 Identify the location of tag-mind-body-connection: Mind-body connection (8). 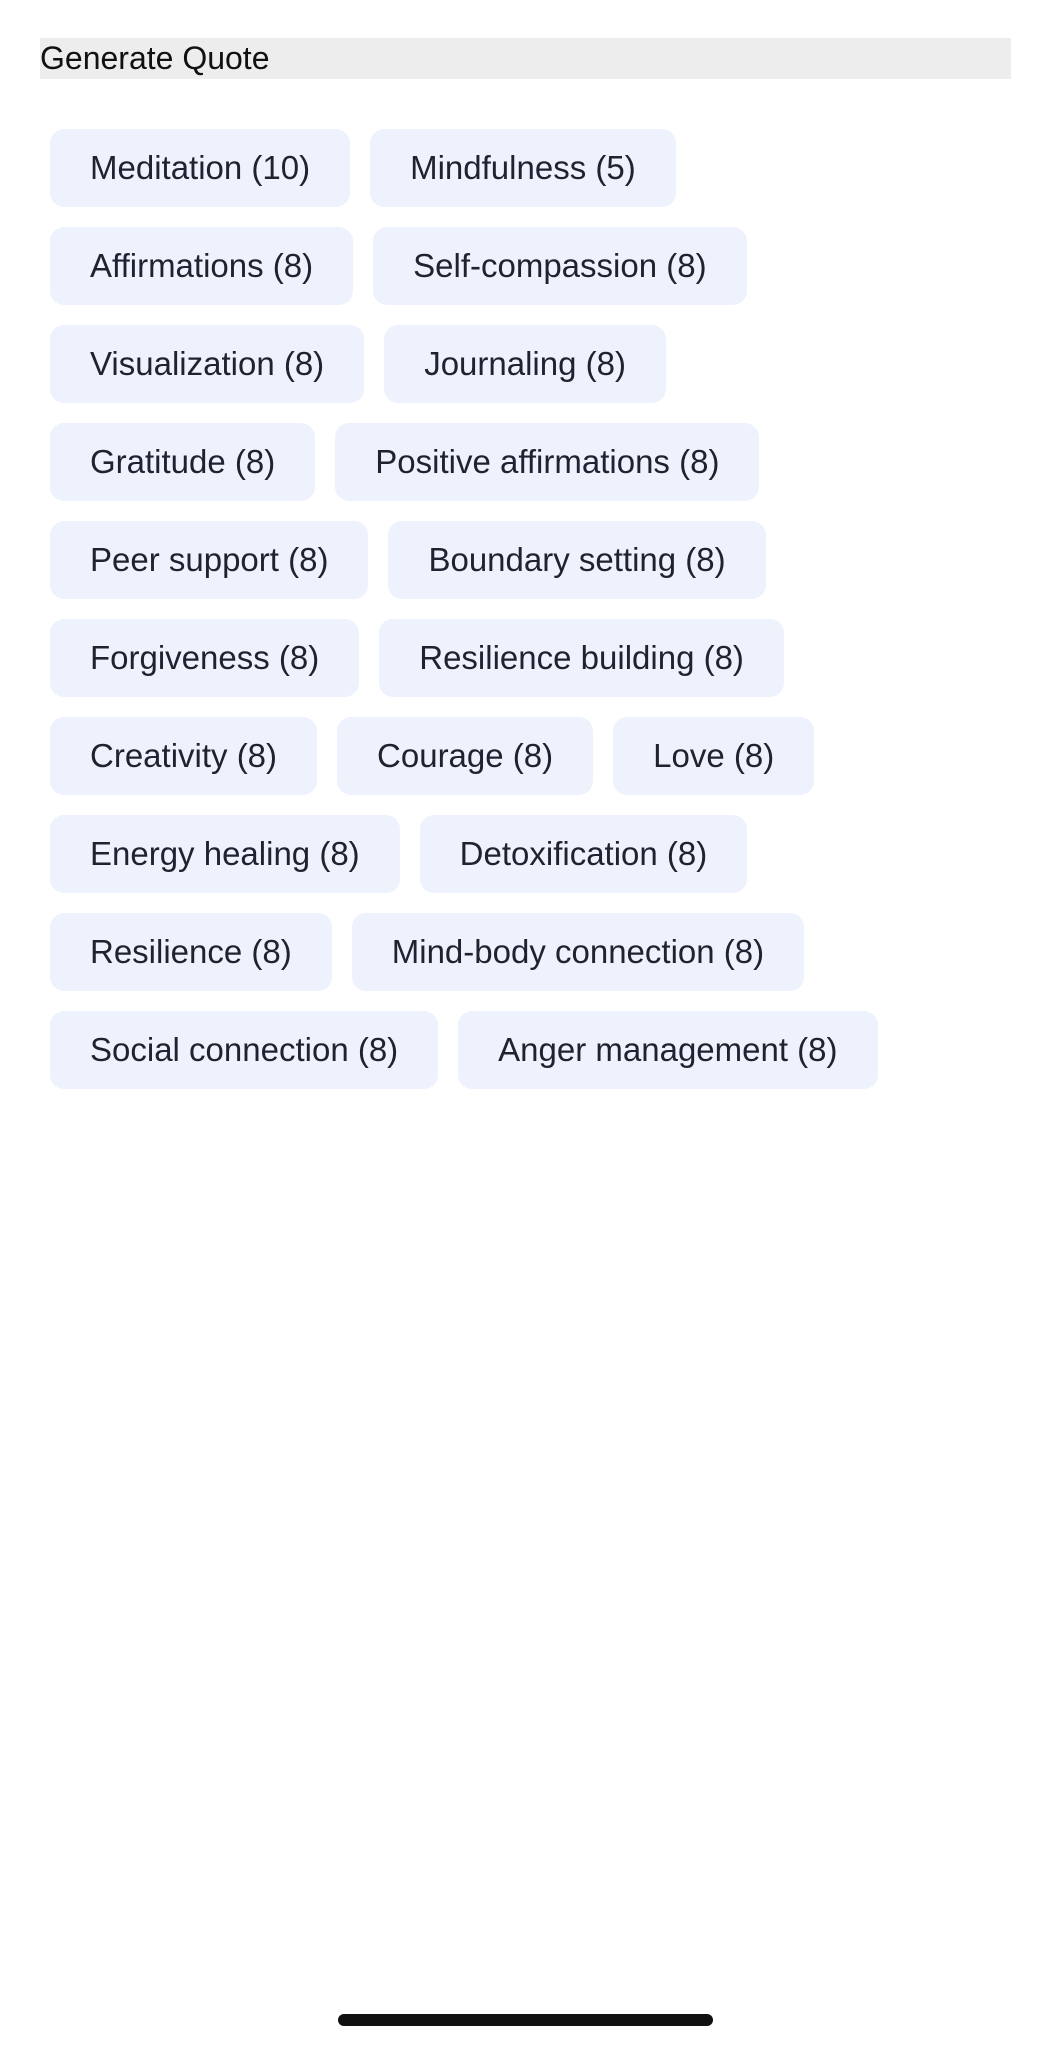
(578, 952).